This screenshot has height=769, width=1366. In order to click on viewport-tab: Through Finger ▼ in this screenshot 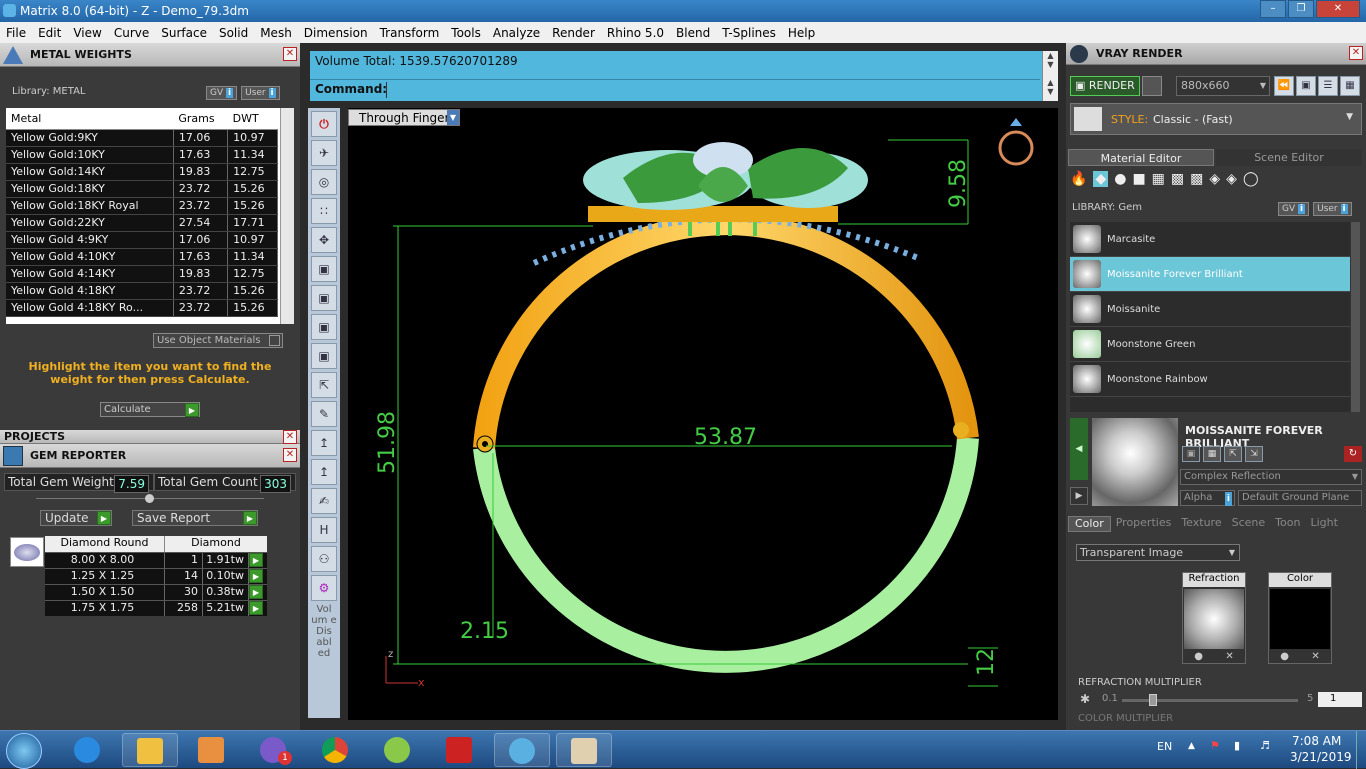, I will do `click(404, 117)`.